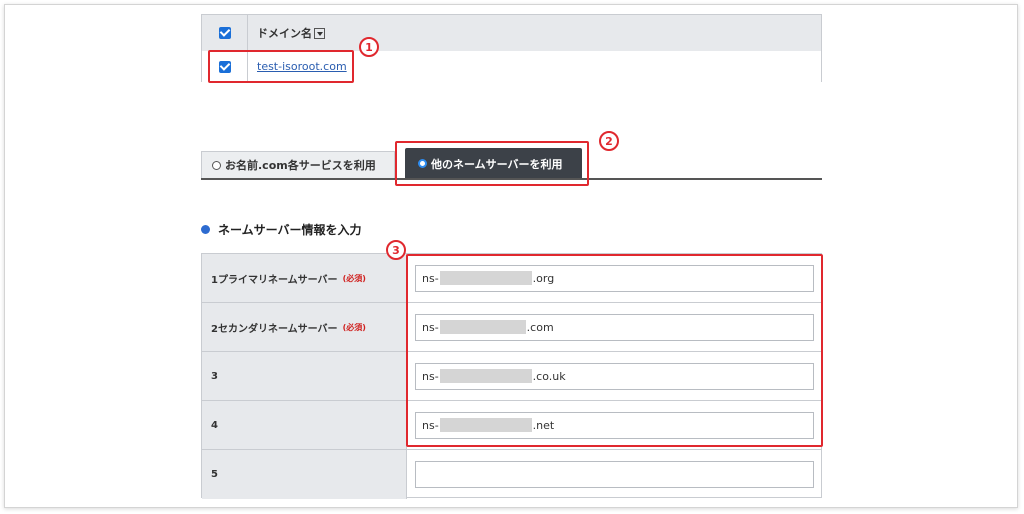  Describe the element at coordinates (304, 425) in the screenshot. I see `nameserver-label-4: 4` at that location.